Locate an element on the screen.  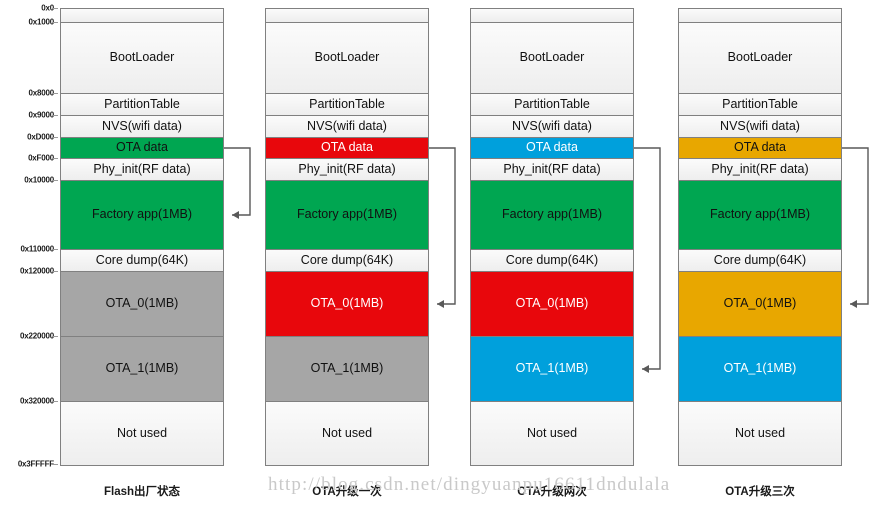
address-label: 0xF000 is located at coordinates (41, 158).